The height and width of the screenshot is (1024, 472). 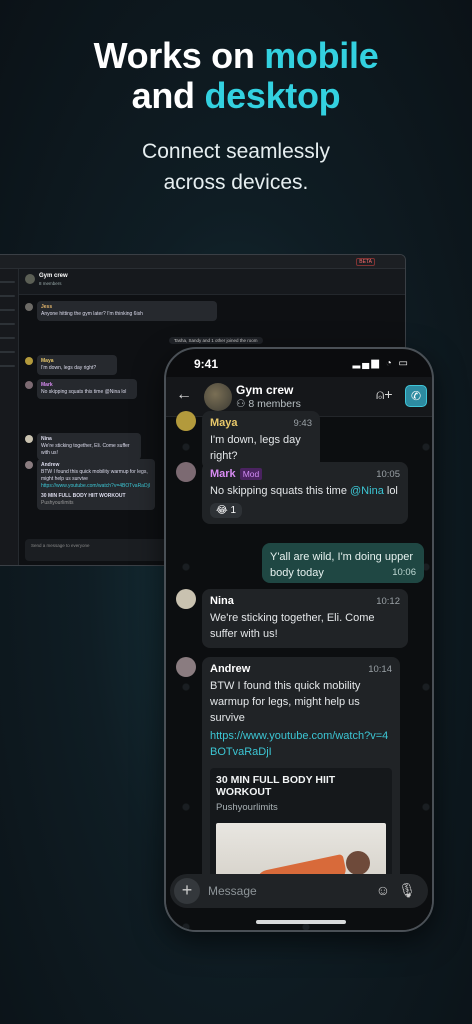 What do you see at coordinates (206, 364) in the screenshot?
I see `status-time: 9:41` at bounding box center [206, 364].